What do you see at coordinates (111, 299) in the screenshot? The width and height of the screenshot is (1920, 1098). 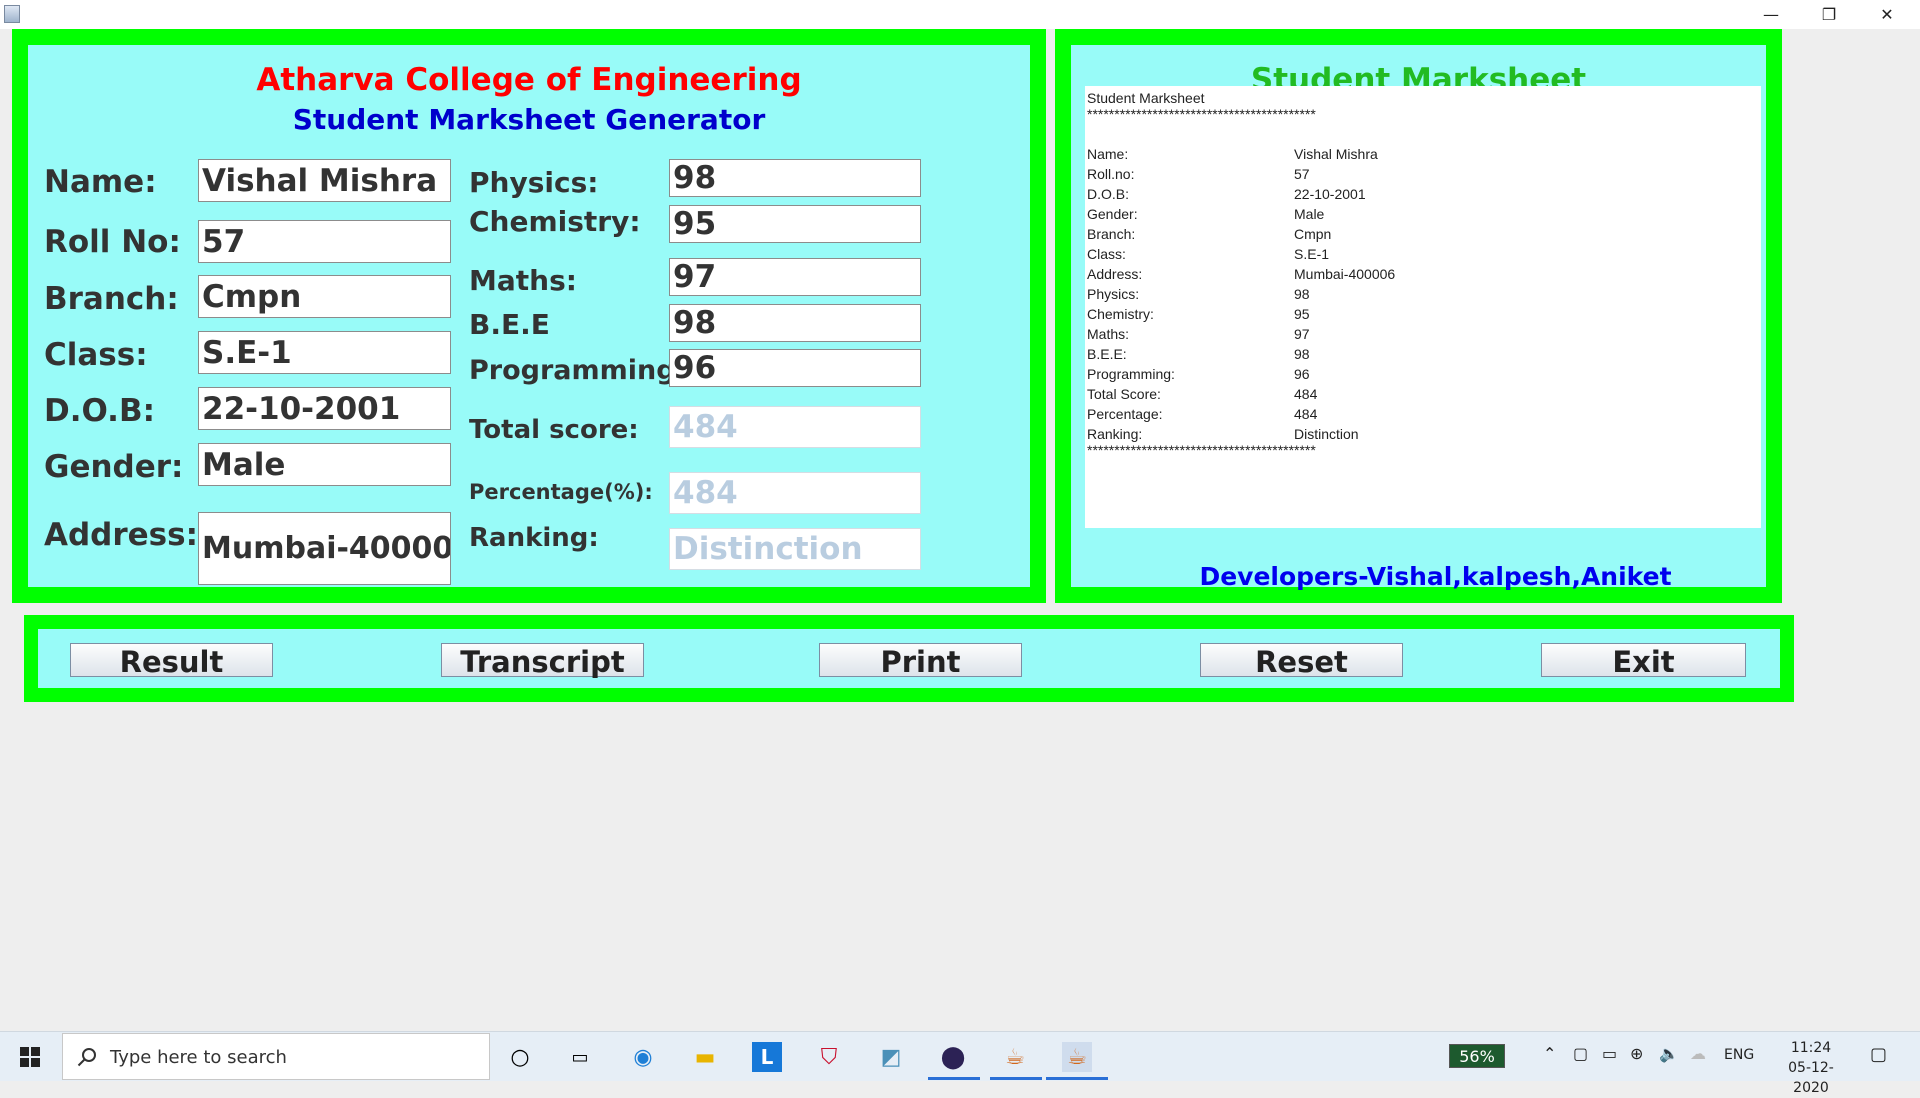 I see `branch-label: Branch:` at bounding box center [111, 299].